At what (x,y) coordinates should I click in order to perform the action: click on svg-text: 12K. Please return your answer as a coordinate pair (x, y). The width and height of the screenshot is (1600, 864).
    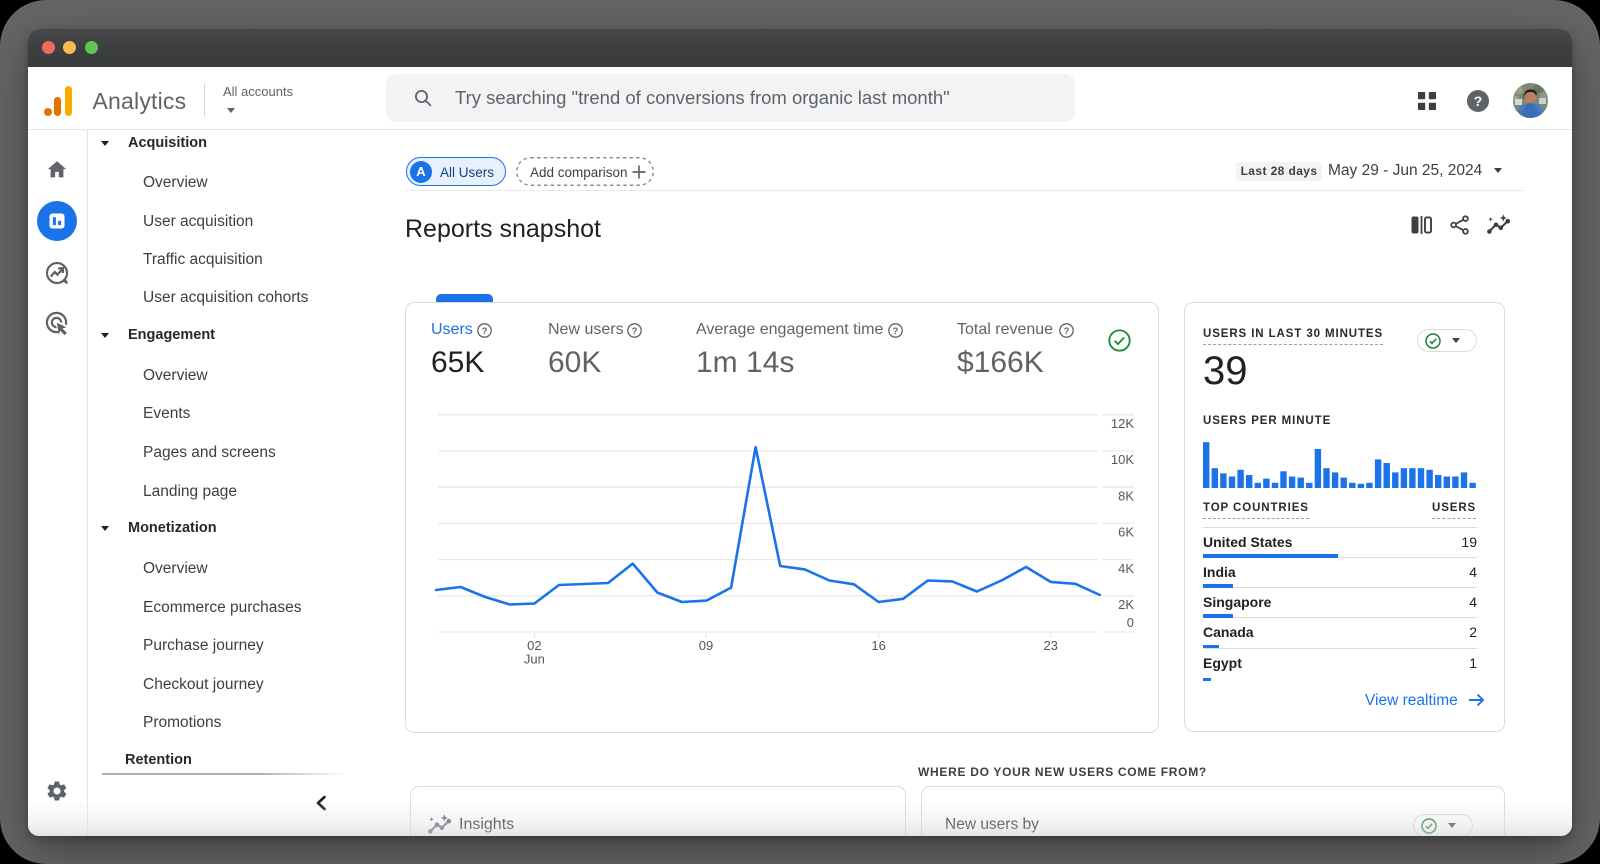
    Looking at the image, I should click on (1122, 423).